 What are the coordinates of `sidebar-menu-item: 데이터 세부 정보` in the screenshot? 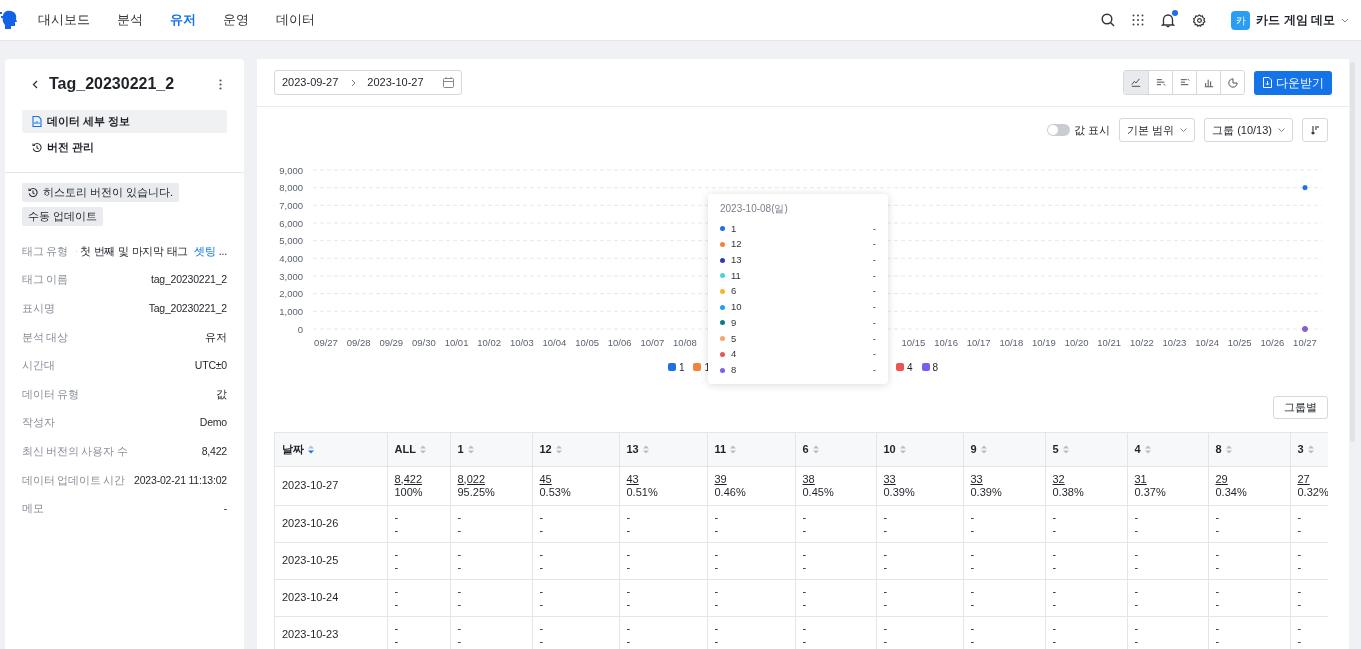 It's located at (124, 121).